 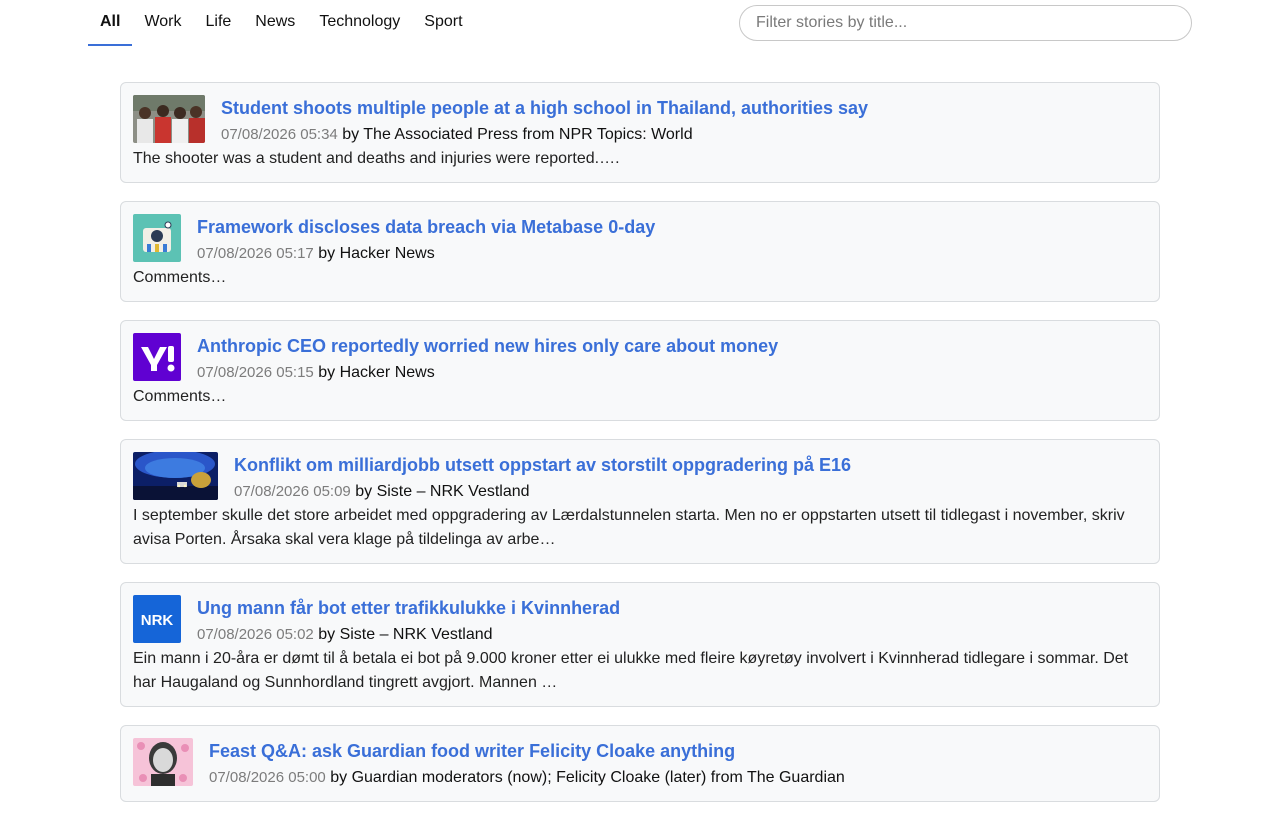 What do you see at coordinates (255, 253) in the screenshot?
I see `story-date: 07/08/2026 05:17` at bounding box center [255, 253].